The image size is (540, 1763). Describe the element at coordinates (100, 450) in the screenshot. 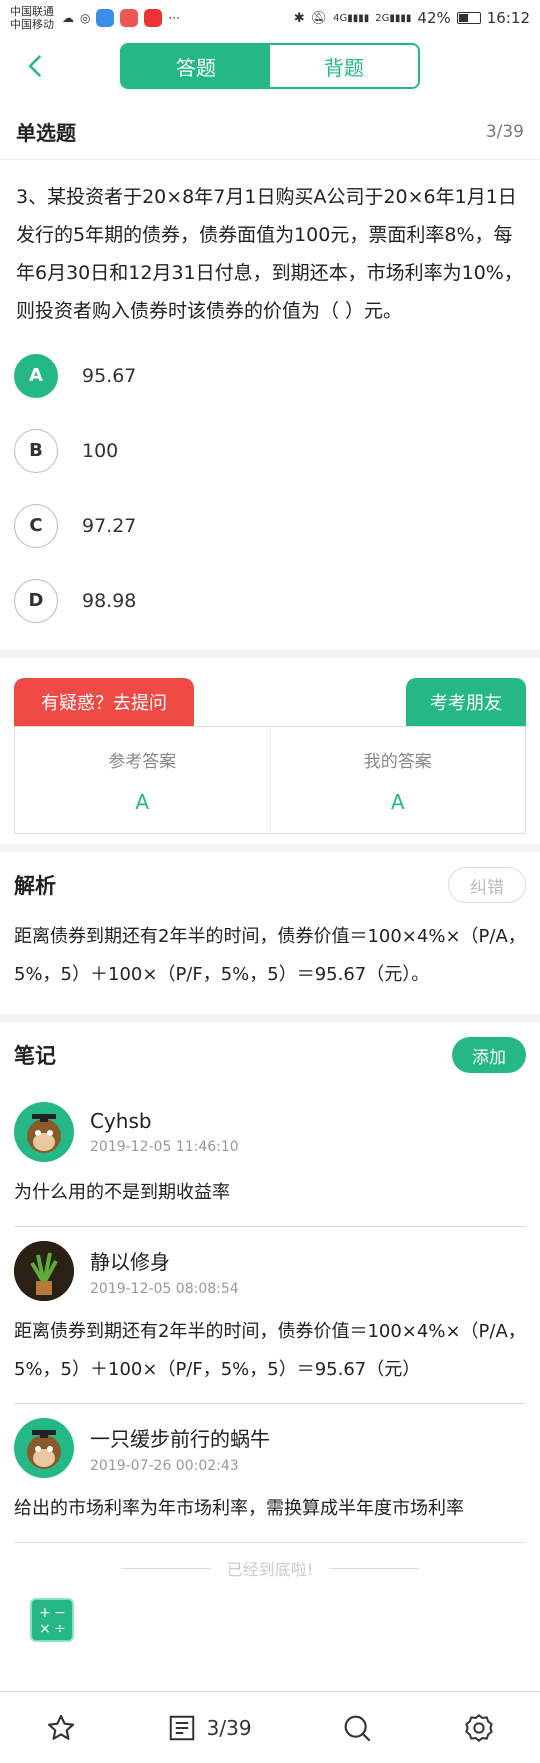

I see `option-text: 100` at that location.